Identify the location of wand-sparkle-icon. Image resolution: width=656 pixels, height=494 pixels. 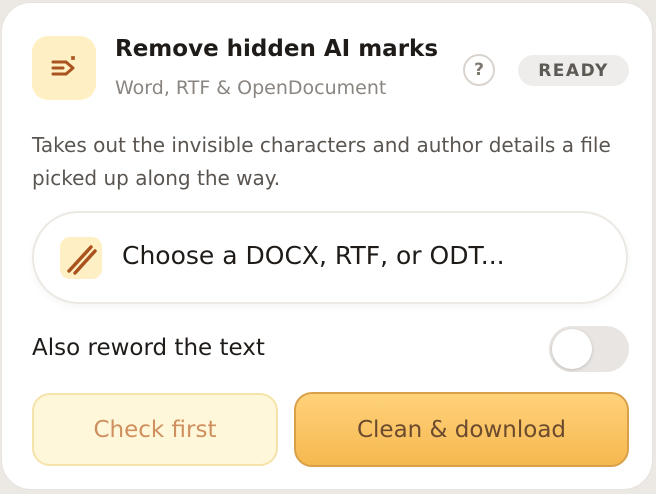
(64, 68).